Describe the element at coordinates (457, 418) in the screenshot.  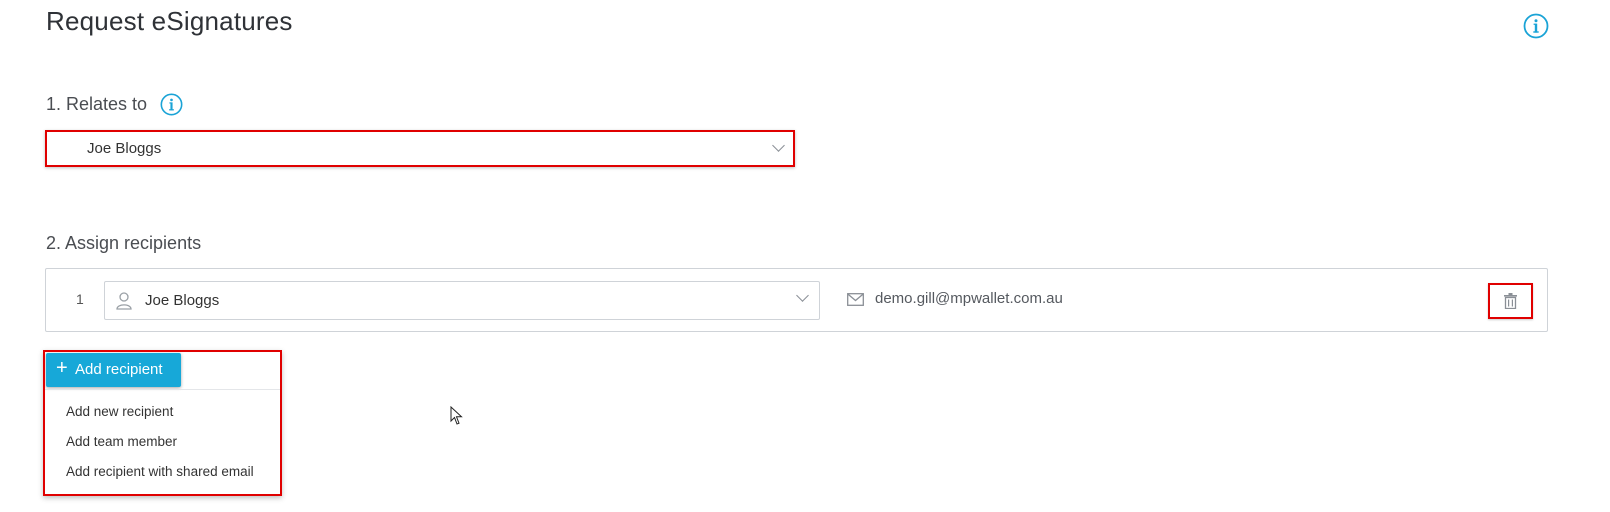
I see `mouse-cursor-icon` at that location.